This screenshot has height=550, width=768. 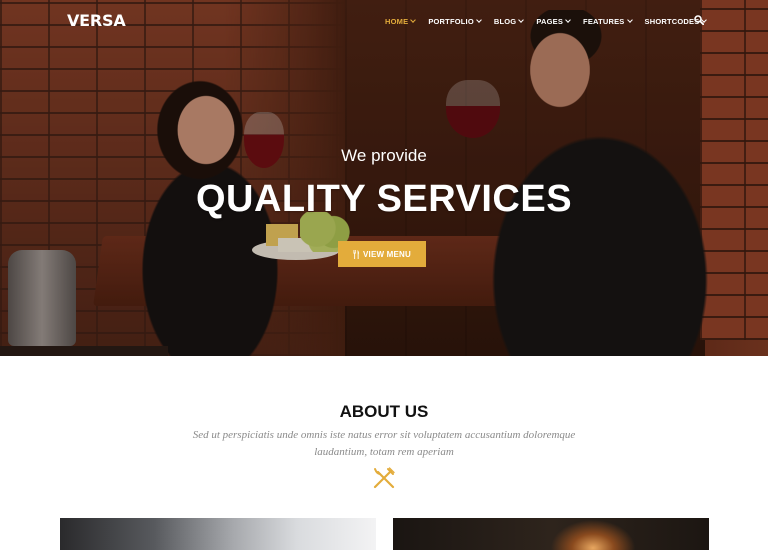 I want to click on view-menu-button: VIEW MENU, so click(x=382, y=254).